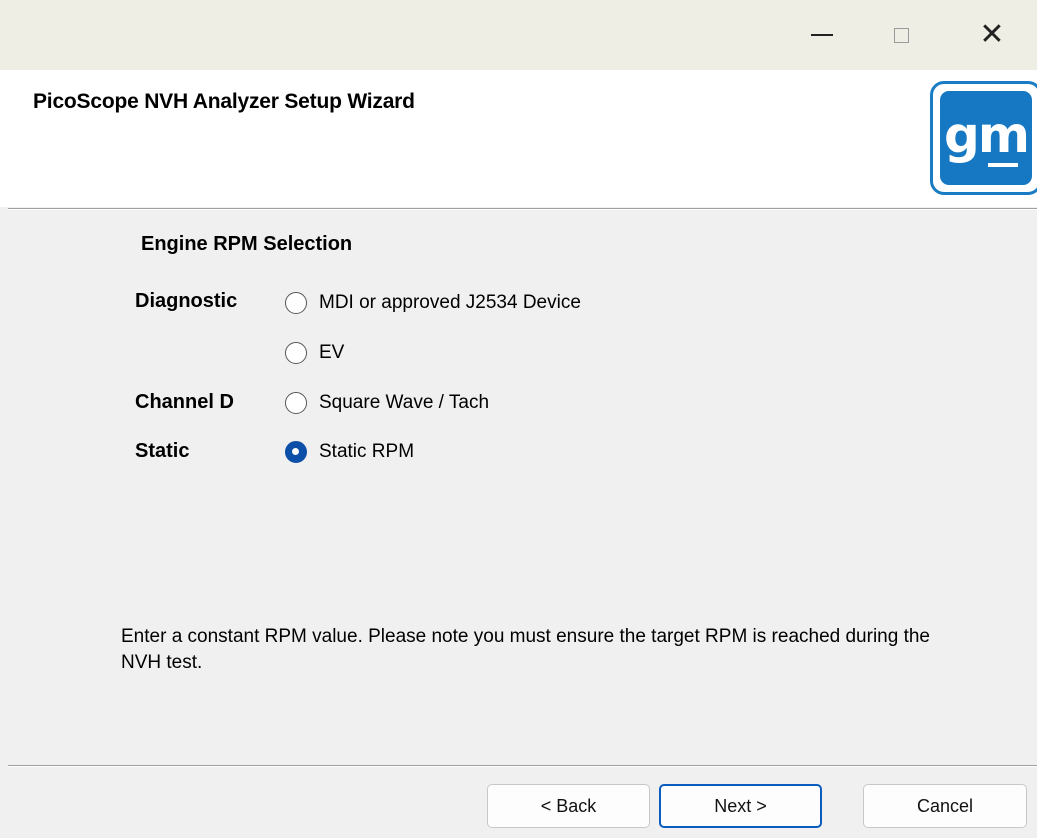 This screenshot has width=1037, height=838. What do you see at coordinates (314, 353) in the screenshot?
I see `radio-ev: EV` at bounding box center [314, 353].